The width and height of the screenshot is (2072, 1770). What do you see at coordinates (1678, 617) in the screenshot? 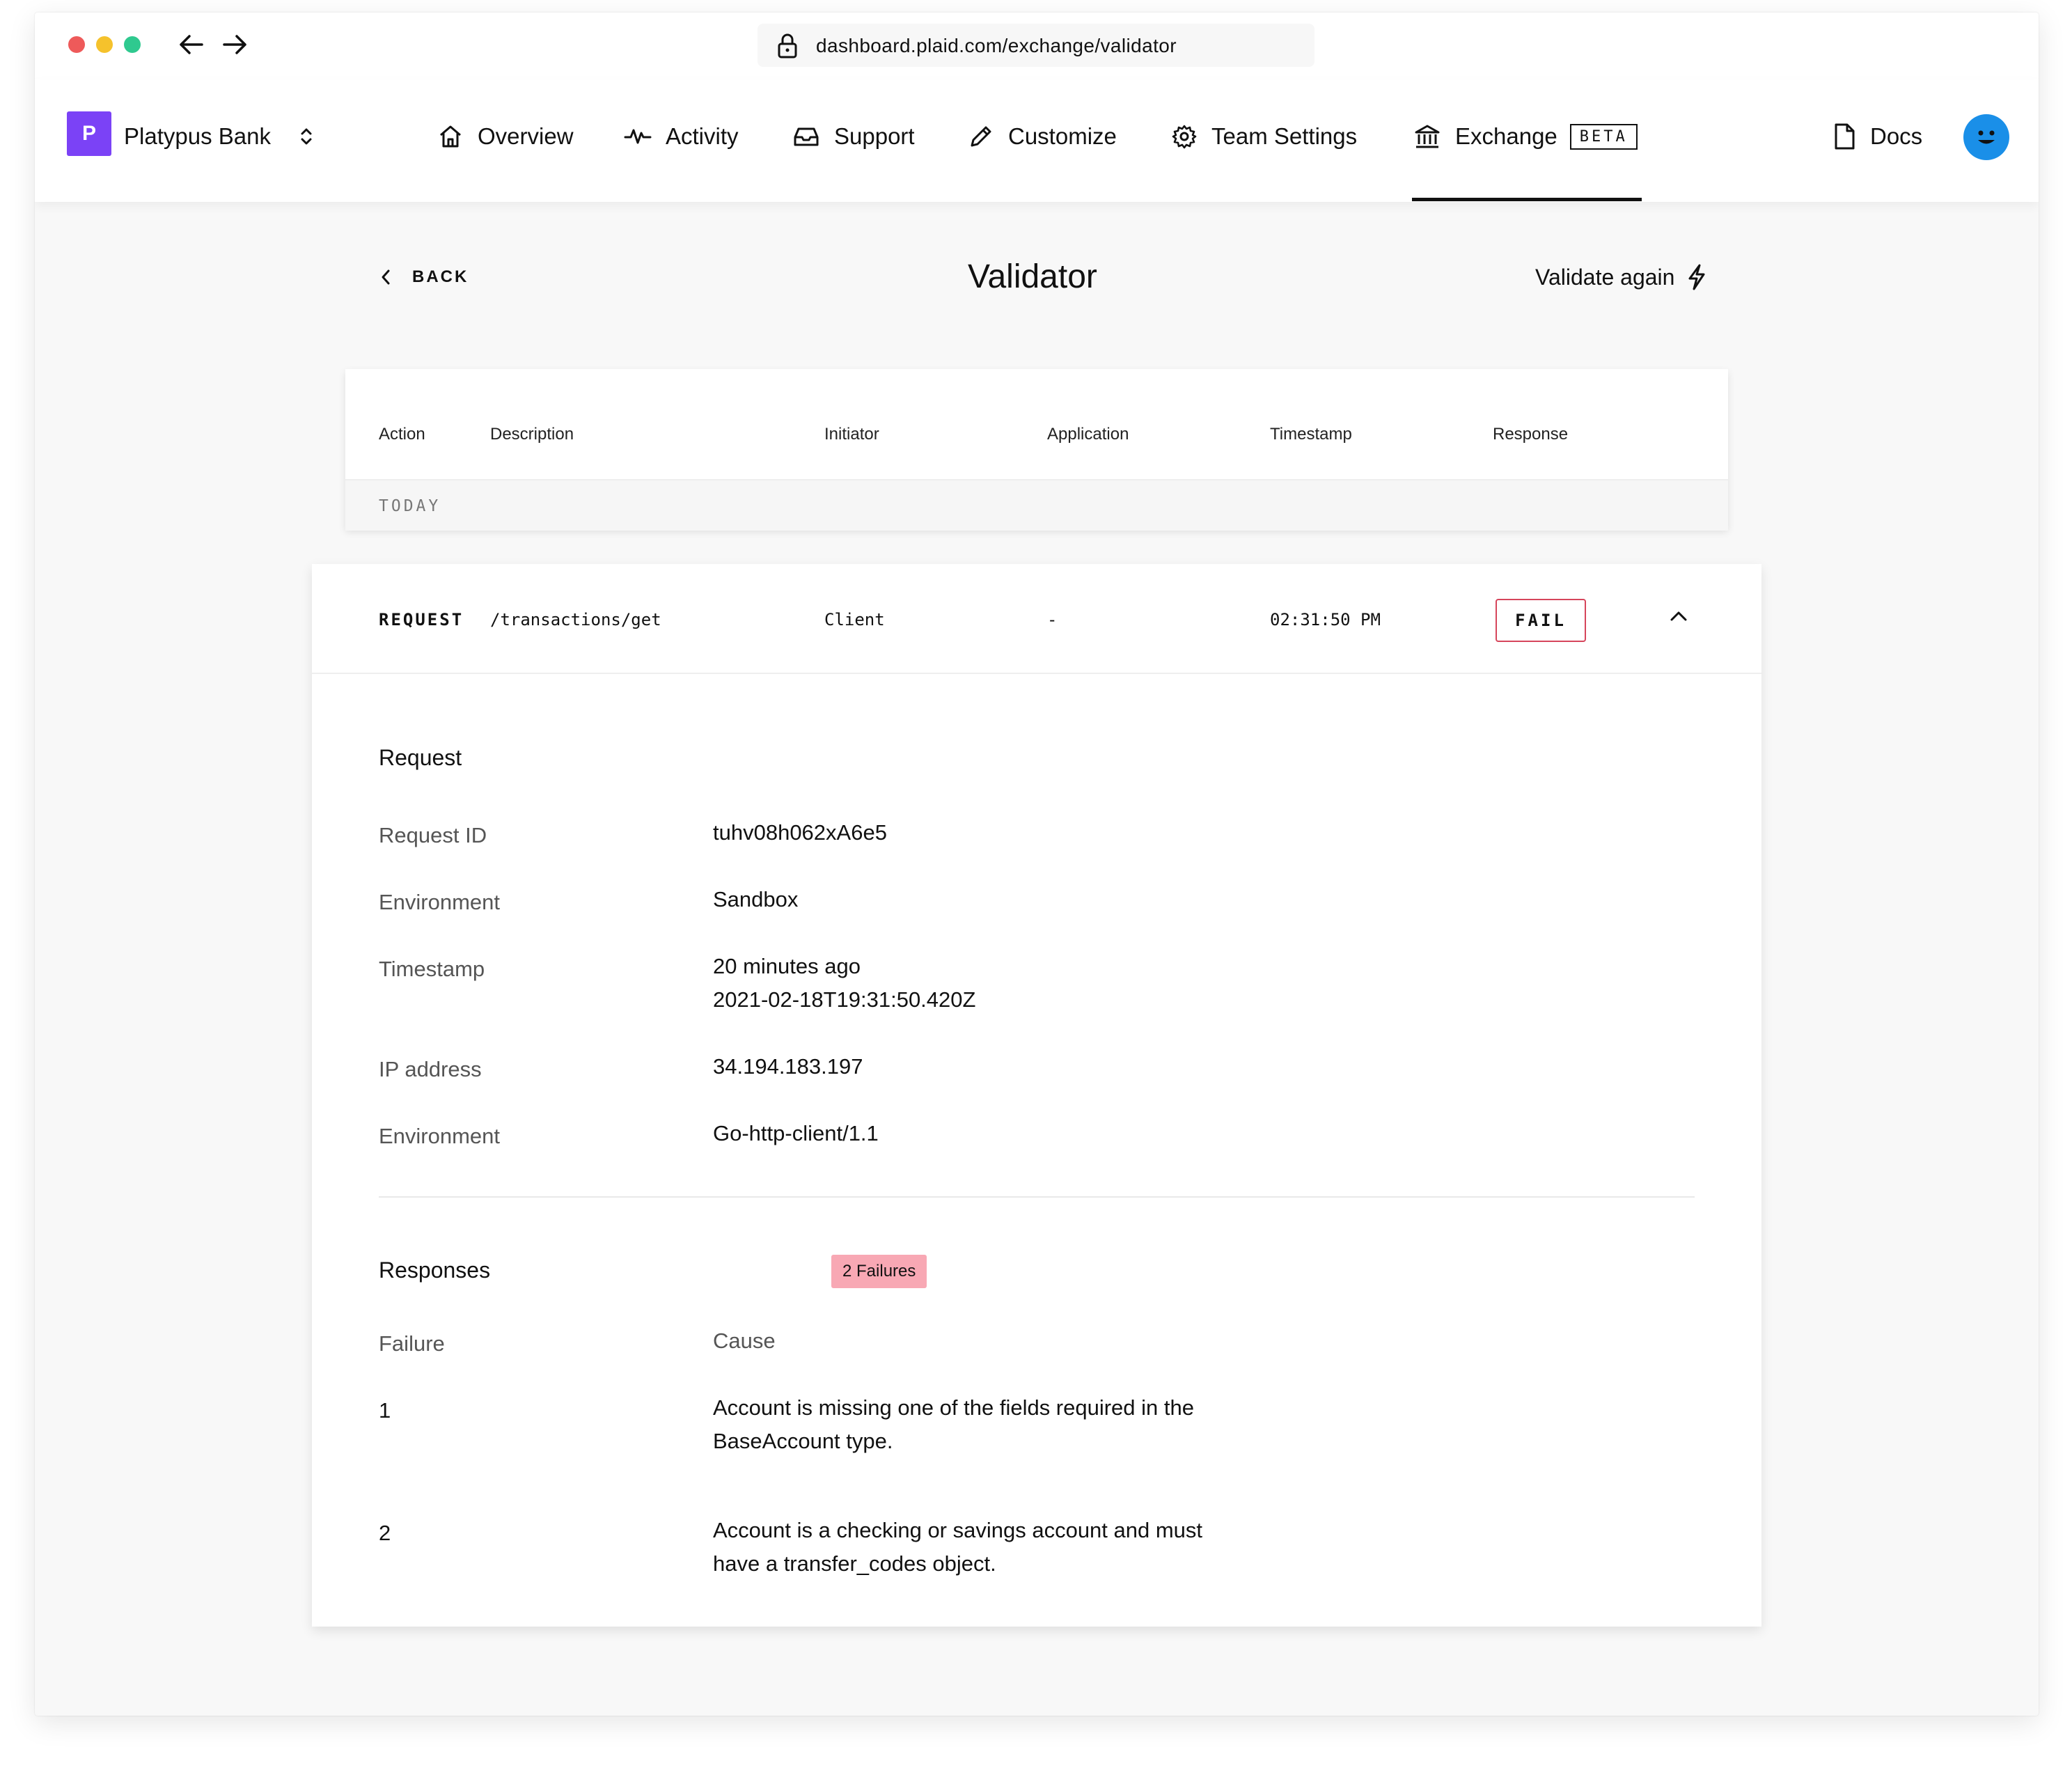
I see `chevron-up-icon` at bounding box center [1678, 617].